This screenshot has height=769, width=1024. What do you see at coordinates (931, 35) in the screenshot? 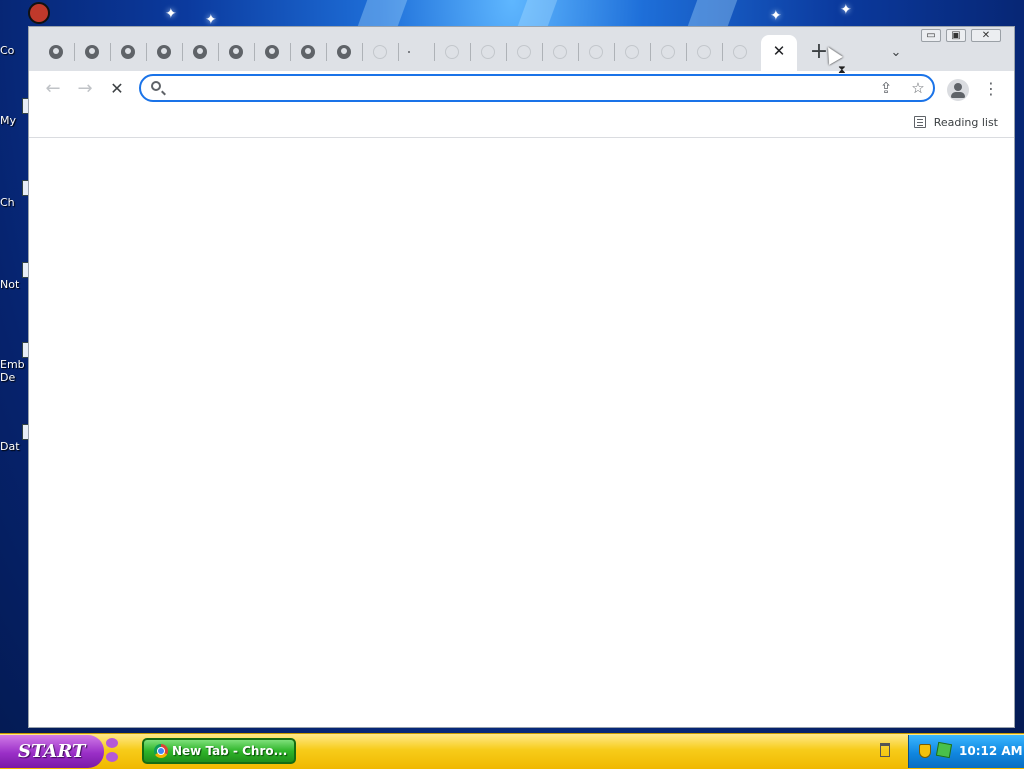
I see `minimize-button: ▭` at bounding box center [931, 35].